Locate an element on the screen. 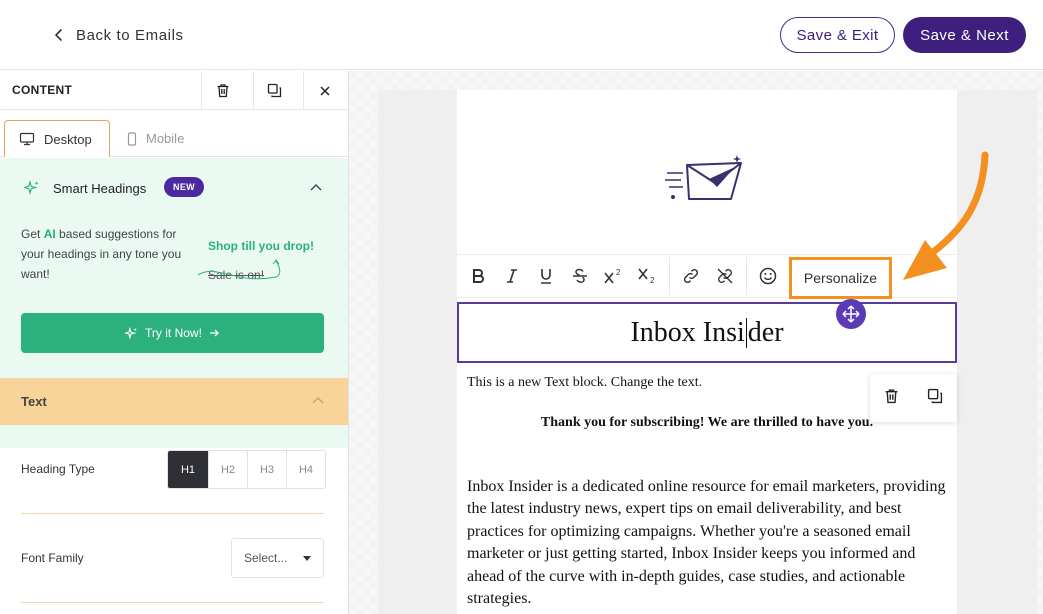 The height and width of the screenshot is (614, 1043). device-tabs: Desktop Mobile is located at coordinates (174, 133).